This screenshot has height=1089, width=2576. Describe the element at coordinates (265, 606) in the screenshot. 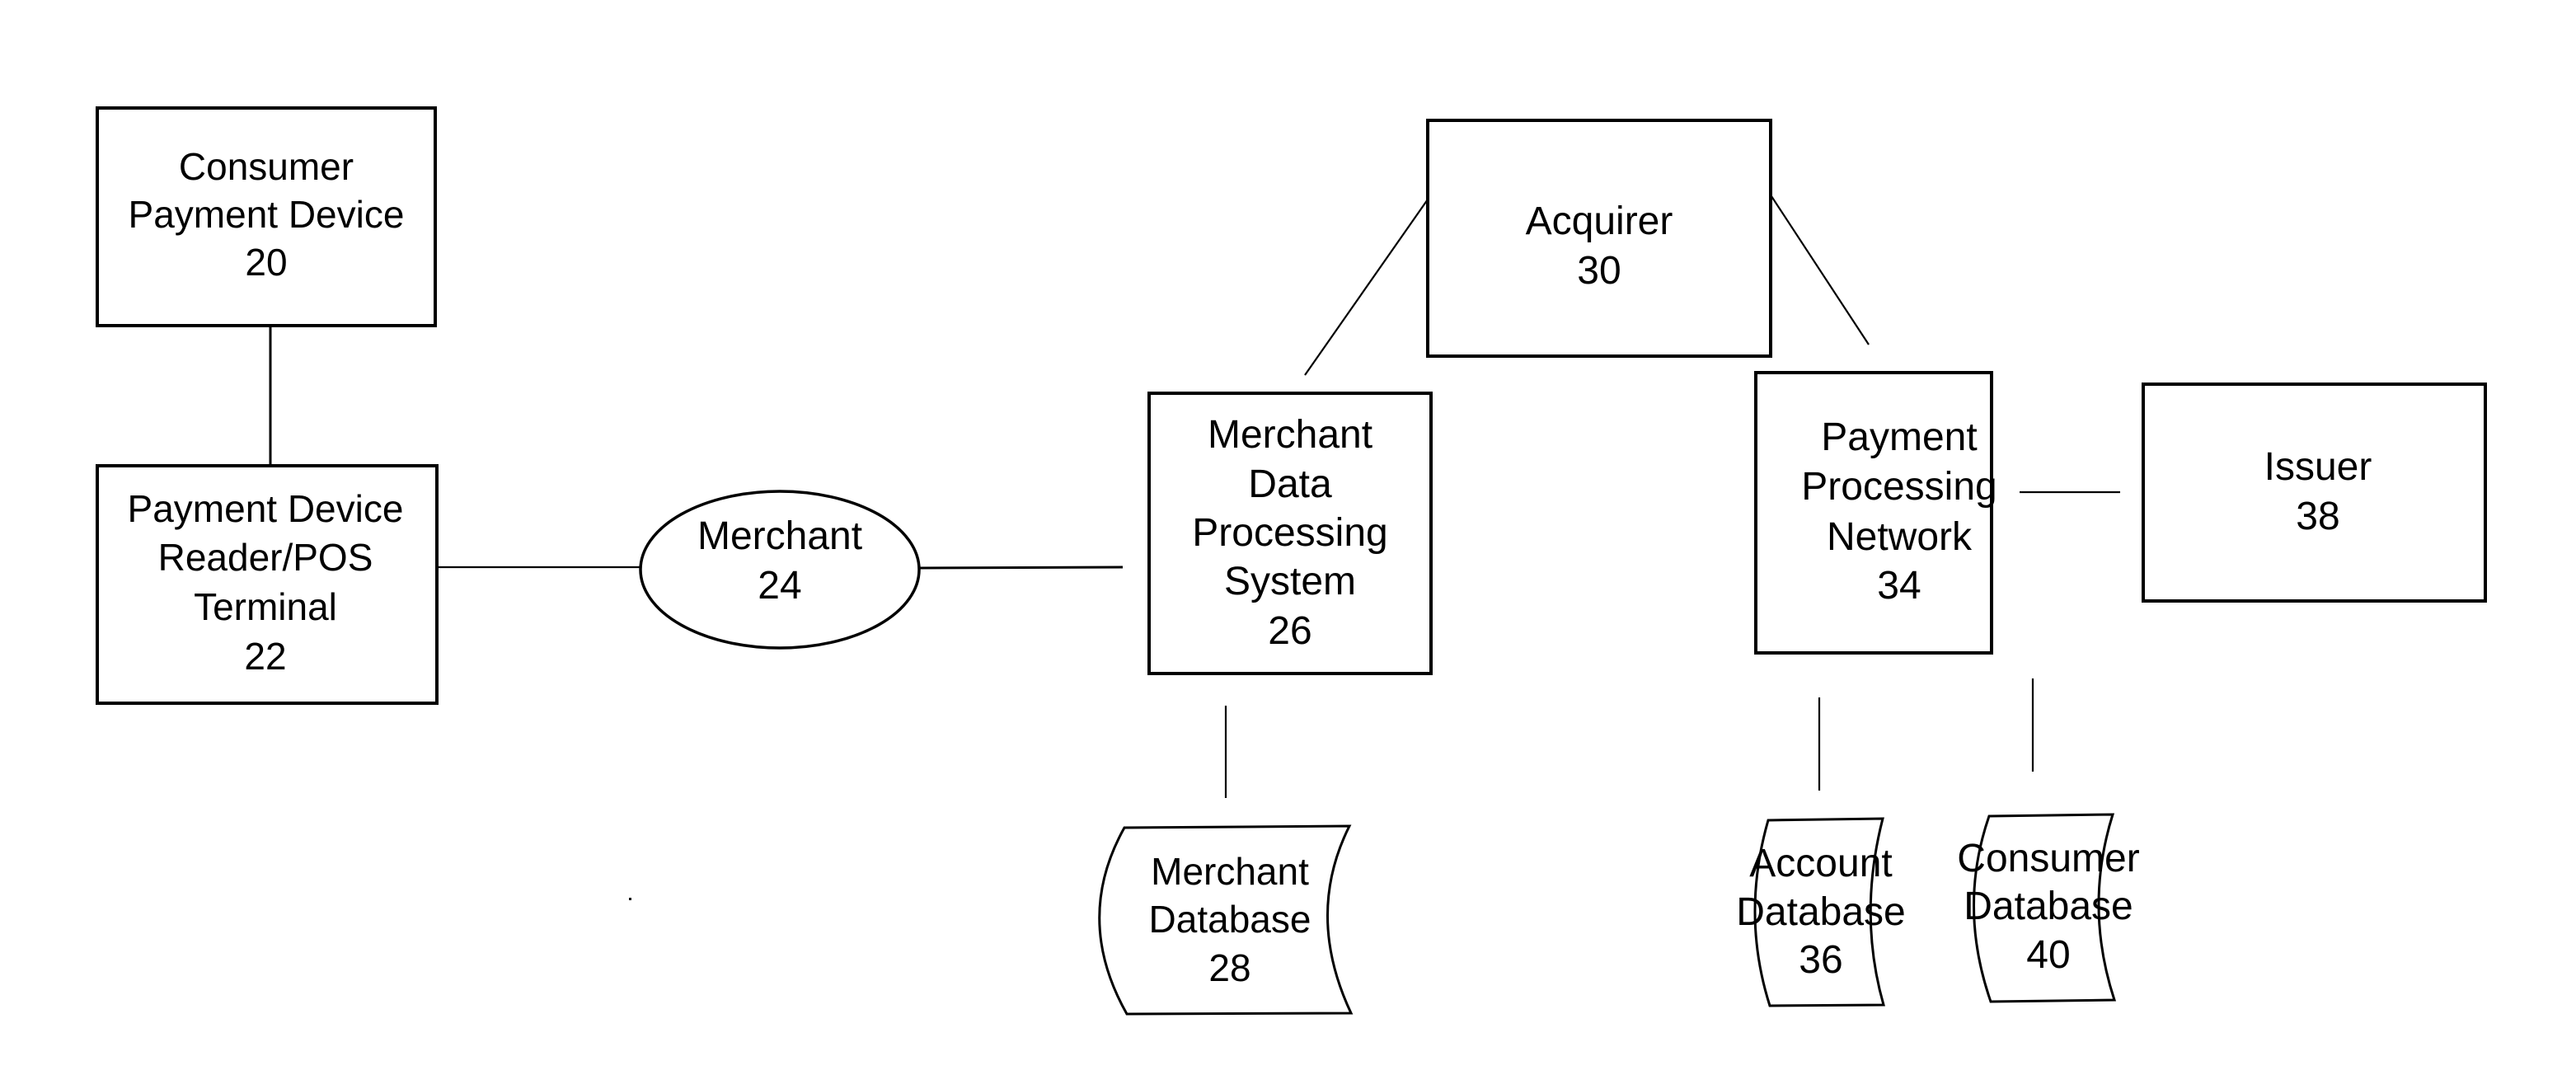

I see `pos-terminal-label-line3: Terminal` at that location.